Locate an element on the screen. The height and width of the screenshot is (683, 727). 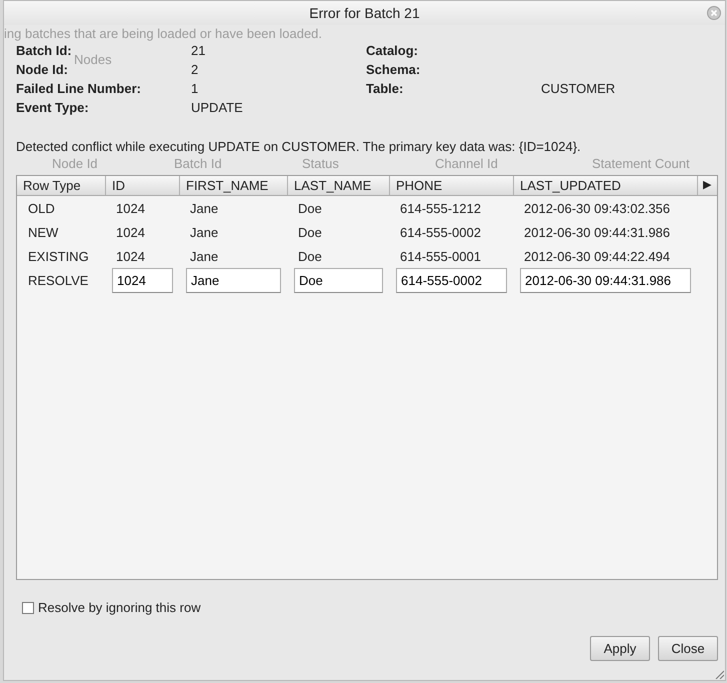
checkbox-label: Resolve by ignoring this row is located at coordinates (119, 607).